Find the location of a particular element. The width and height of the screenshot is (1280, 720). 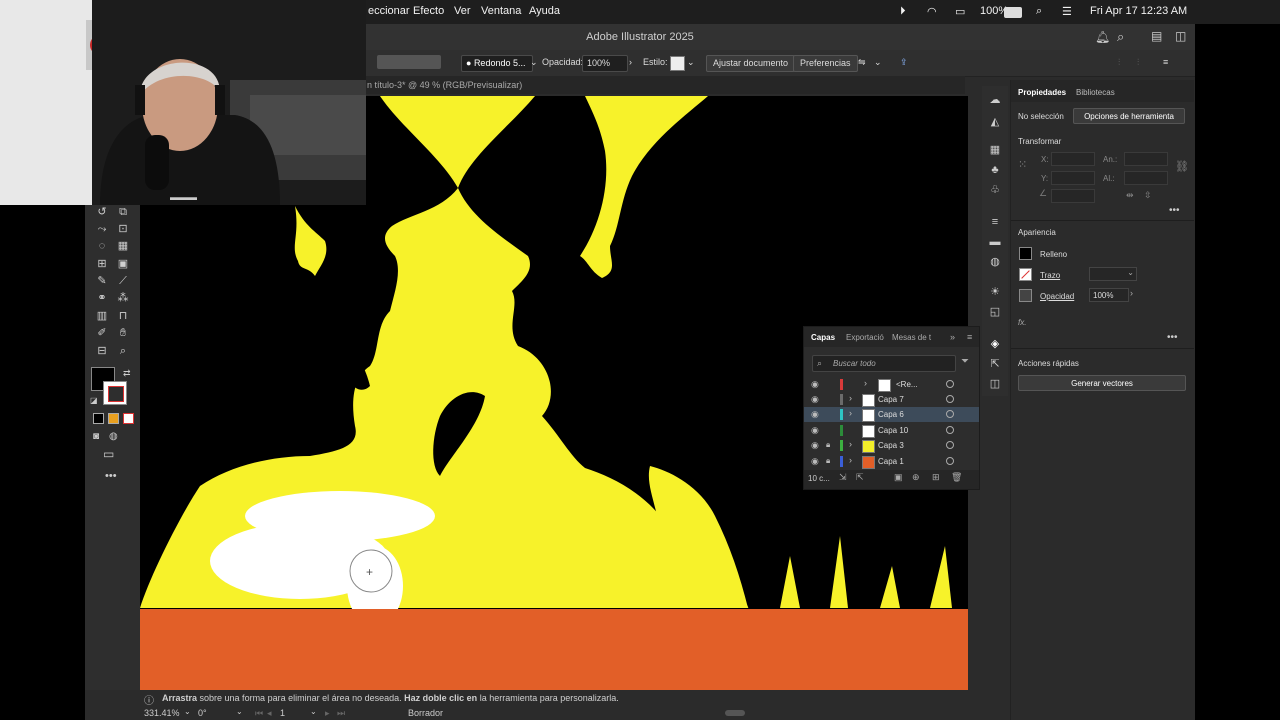

menu-view: Ver is located at coordinates (462, 11).